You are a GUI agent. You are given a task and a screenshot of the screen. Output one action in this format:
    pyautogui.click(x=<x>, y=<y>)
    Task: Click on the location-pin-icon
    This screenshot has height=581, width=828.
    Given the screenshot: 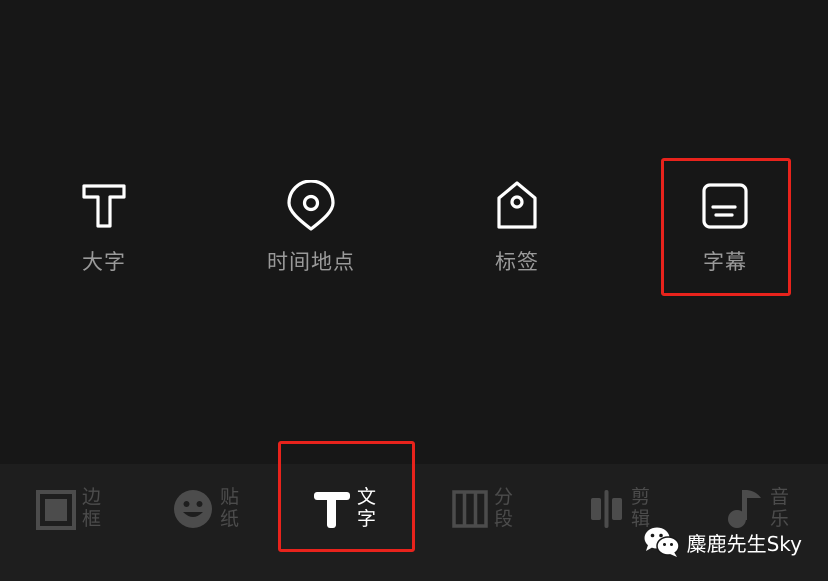 What is the action you would take?
    pyautogui.click(x=311, y=205)
    